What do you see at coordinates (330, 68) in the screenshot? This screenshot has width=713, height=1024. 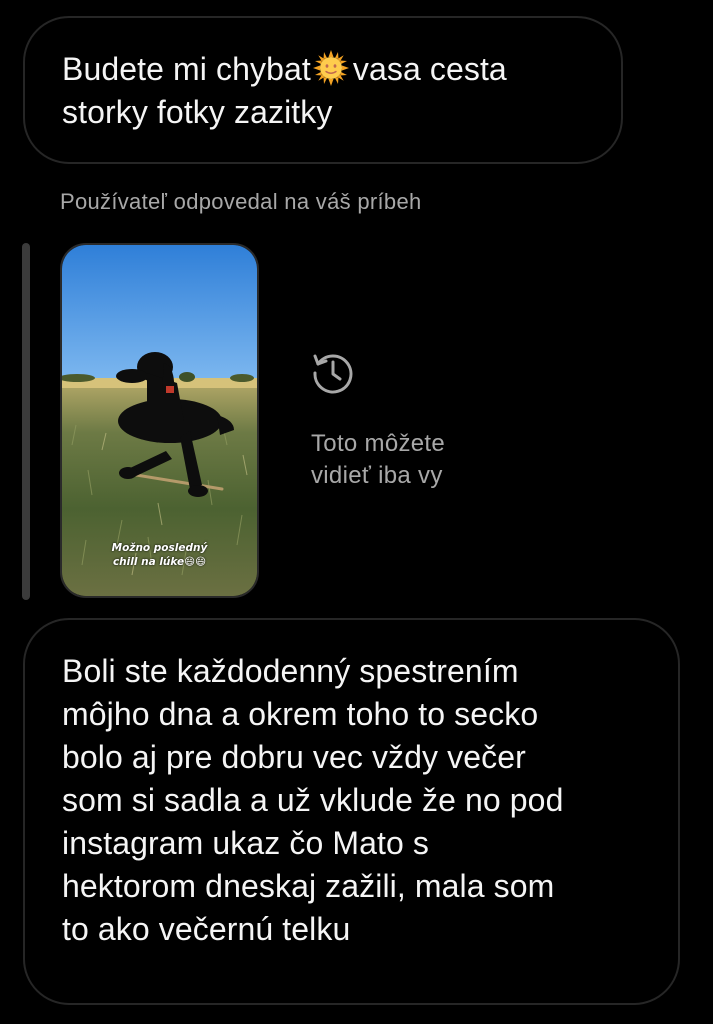 I see `sun-emoji-icon` at bounding box center [330, 68].